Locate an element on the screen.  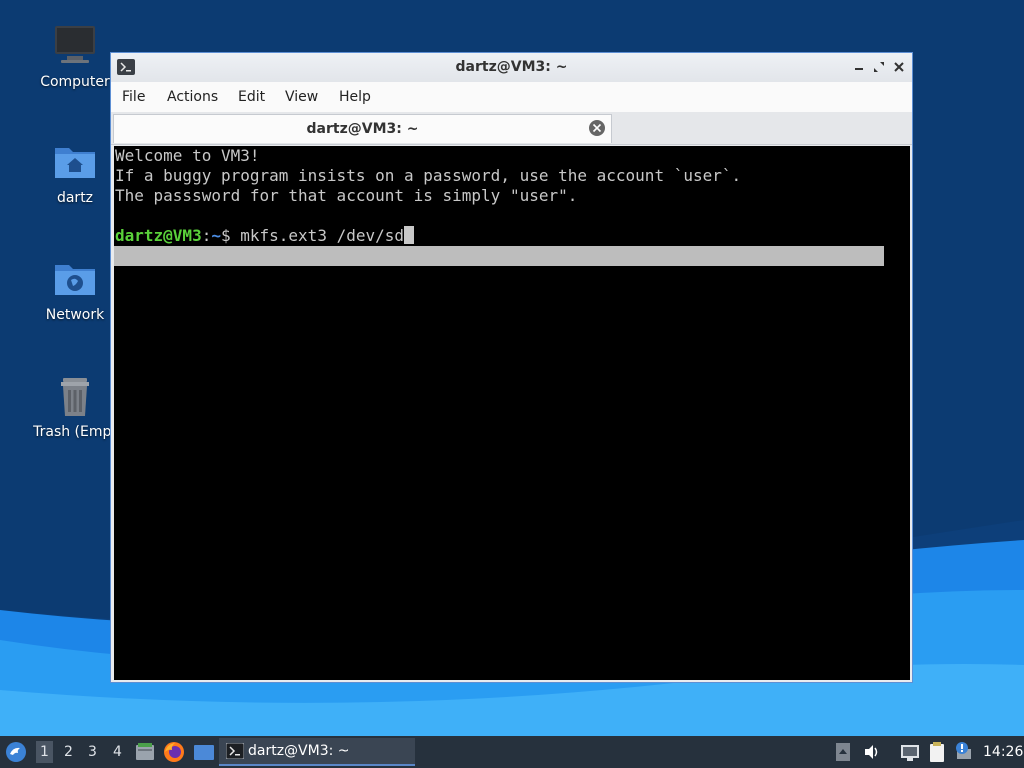
completion-highlight is located at coordinates (499, 256).